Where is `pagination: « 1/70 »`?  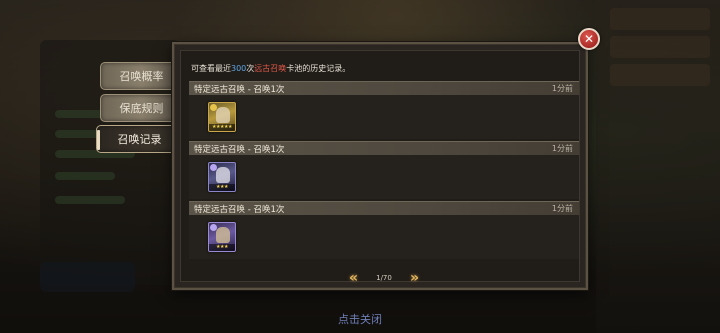
pagination: « 1/70 » is located at coordinates (384, 278).